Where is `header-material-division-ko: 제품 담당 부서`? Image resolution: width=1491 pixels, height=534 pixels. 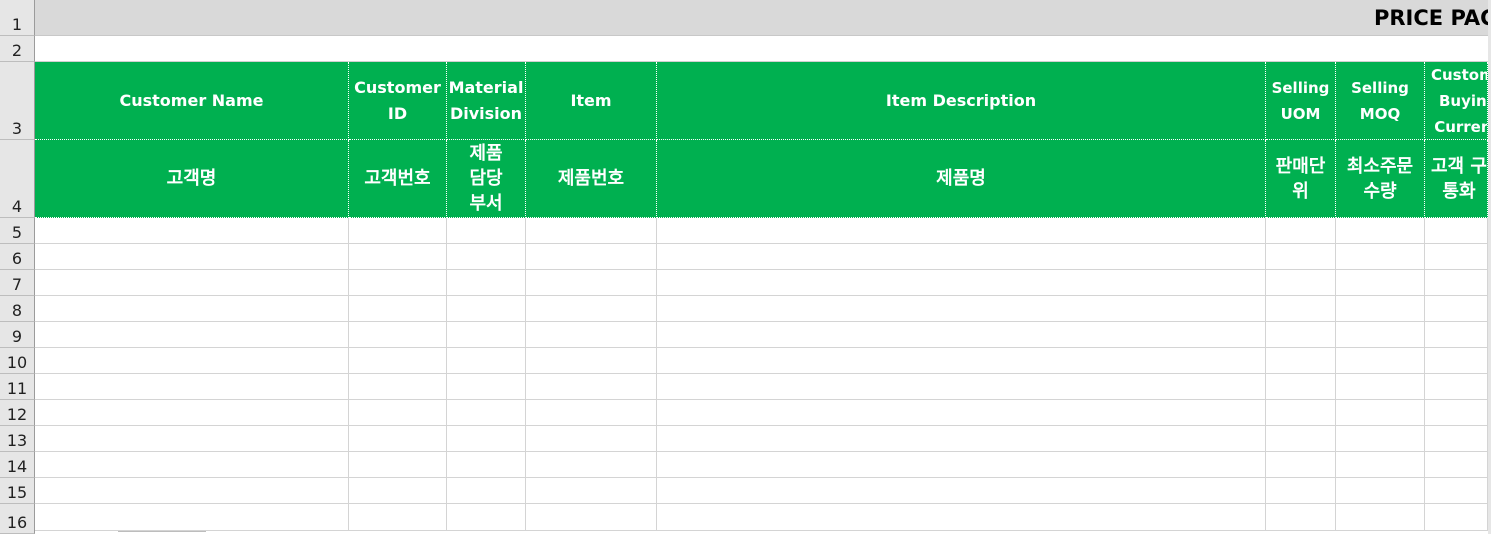
header-material-division-ko: 제품 담당 부서 is located at coordinates (486, 179).